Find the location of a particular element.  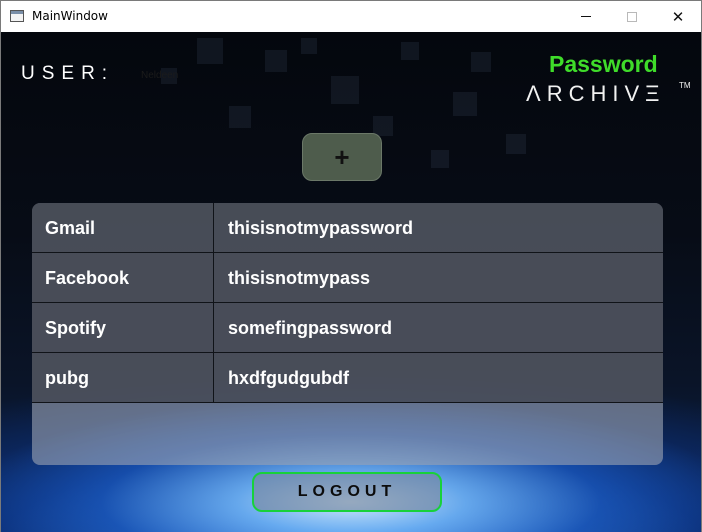

logo-password-text: Password is located at coordinates (603, 64).